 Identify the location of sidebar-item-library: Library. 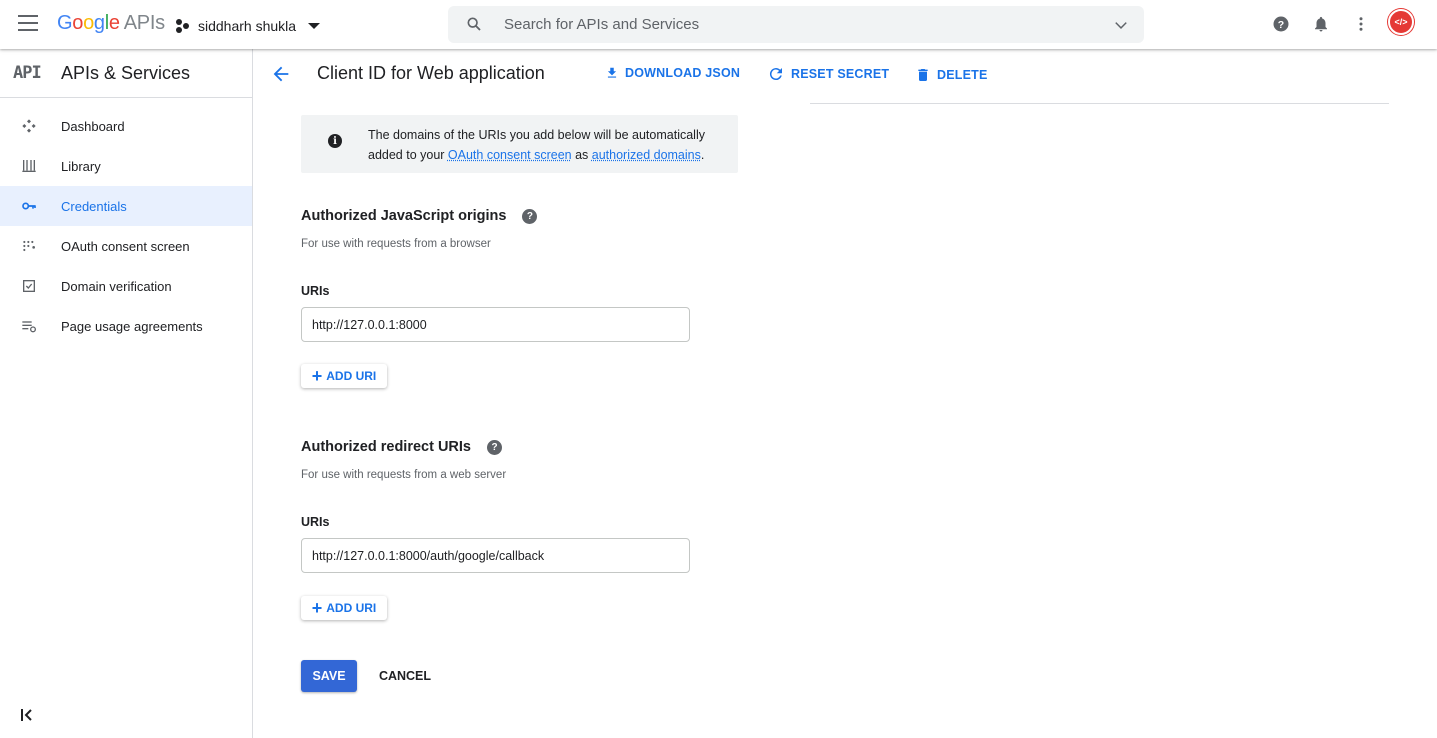
(126, 166).